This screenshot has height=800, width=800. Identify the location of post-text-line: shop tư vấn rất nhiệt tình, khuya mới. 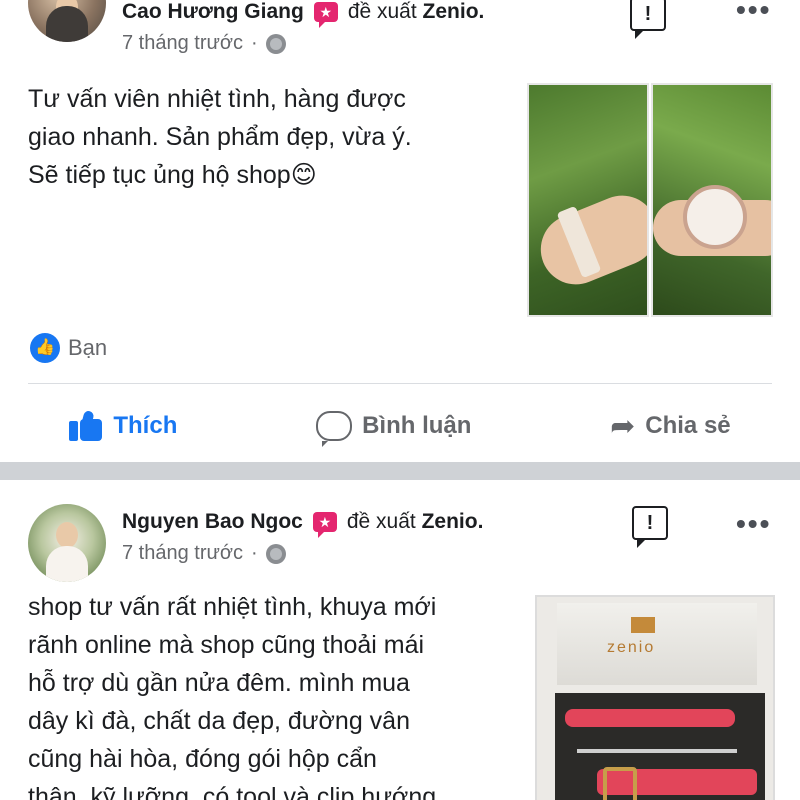
(232, 607).